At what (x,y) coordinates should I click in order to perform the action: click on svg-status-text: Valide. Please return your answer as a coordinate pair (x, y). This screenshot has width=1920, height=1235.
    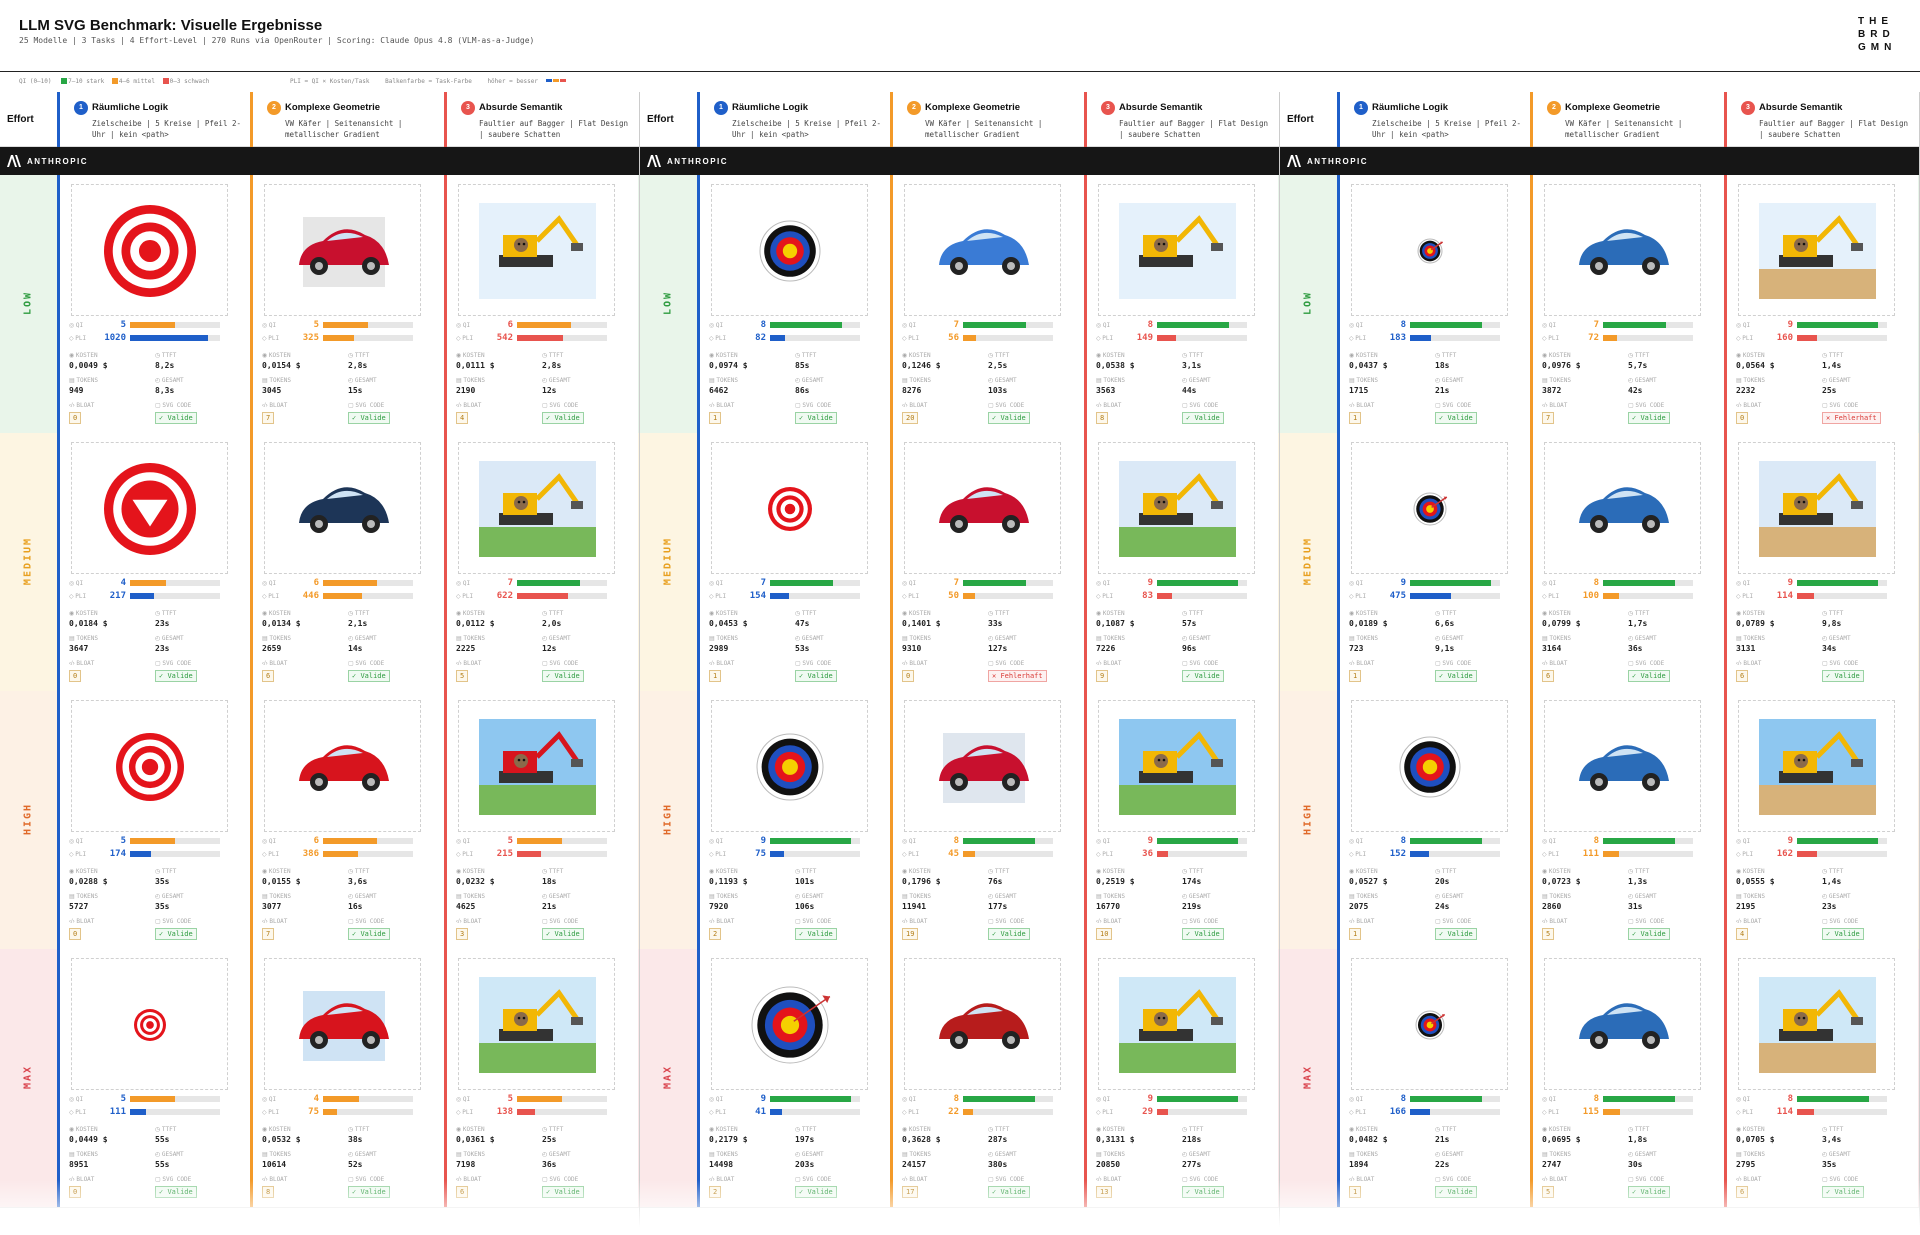
    Looking at the image, I should click on (820, 418).